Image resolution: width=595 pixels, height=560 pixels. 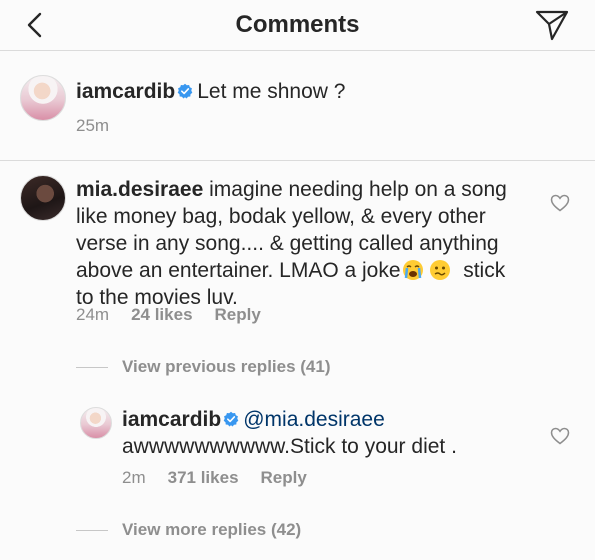 What do you see at coordinates (484, 270) in the screenshot?
I see `comment-line: stick` at bounding box center [484, 270].